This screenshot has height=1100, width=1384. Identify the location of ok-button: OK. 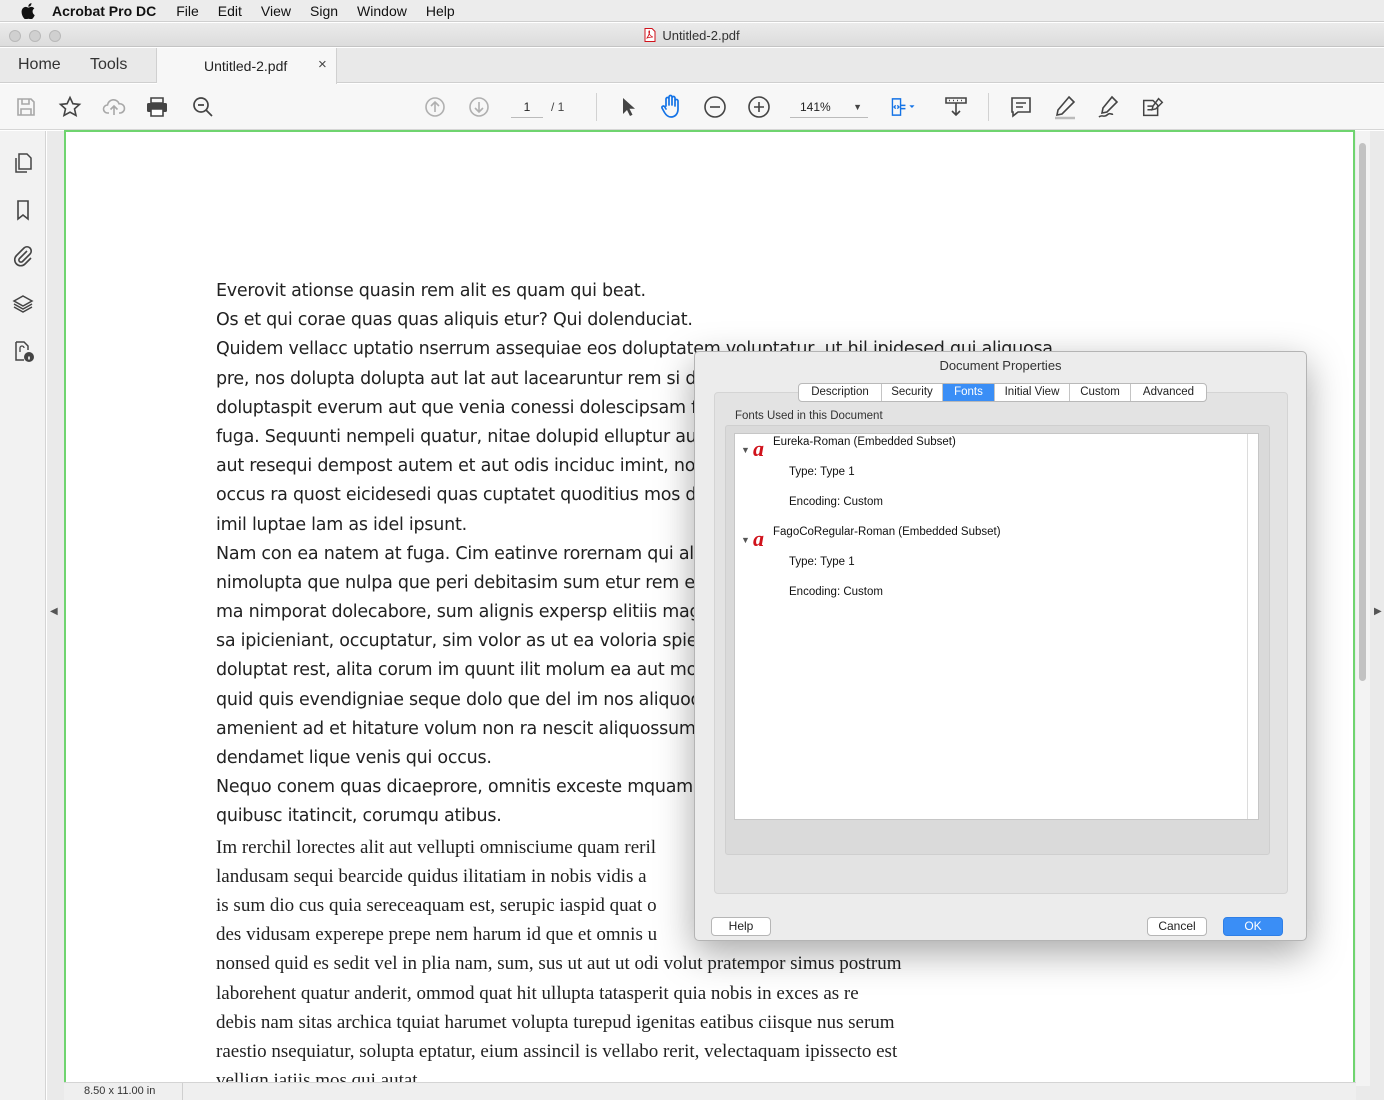
(1253, 926).